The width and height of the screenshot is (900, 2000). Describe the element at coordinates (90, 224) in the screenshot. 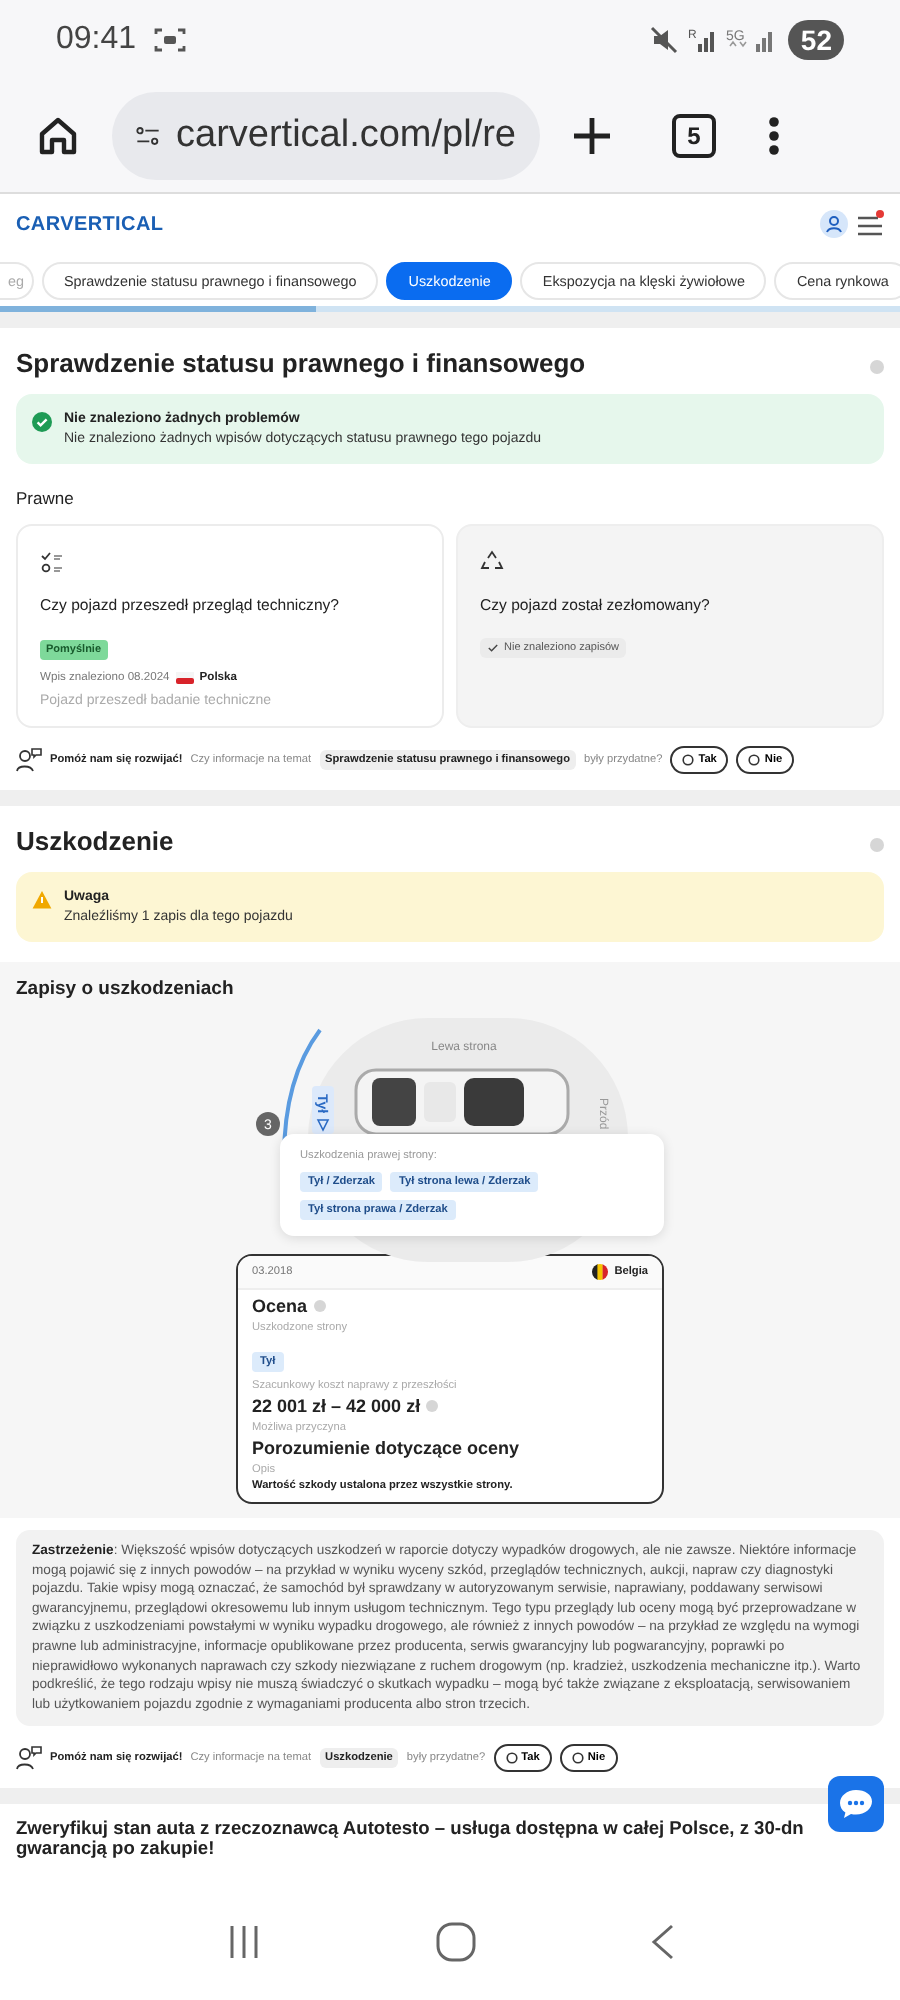

I see `carvertical-logo: CARVERTICAL` at that location.